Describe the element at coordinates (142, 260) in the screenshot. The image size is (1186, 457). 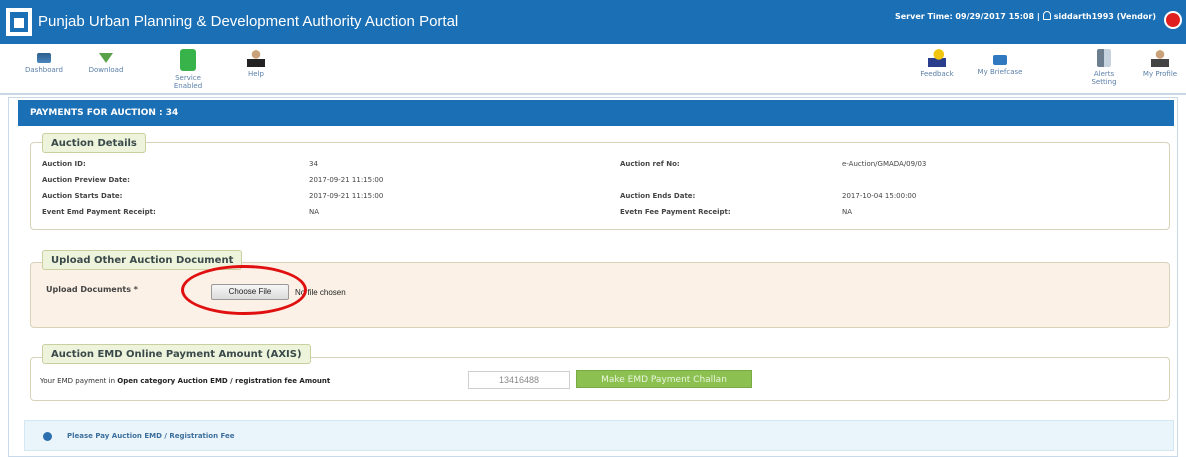
I see `upload-legend: Upload Other Auction Document` at that location.